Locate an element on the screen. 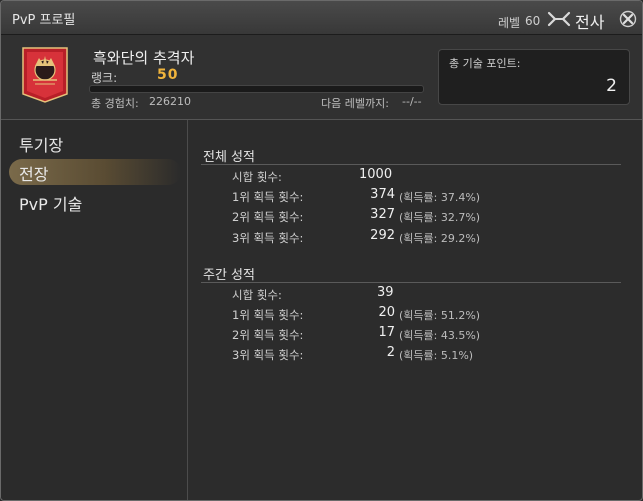 The width and height of the screenshot is (643, 501). nav-item-label: 전장 is located at coordinates (34, 174).